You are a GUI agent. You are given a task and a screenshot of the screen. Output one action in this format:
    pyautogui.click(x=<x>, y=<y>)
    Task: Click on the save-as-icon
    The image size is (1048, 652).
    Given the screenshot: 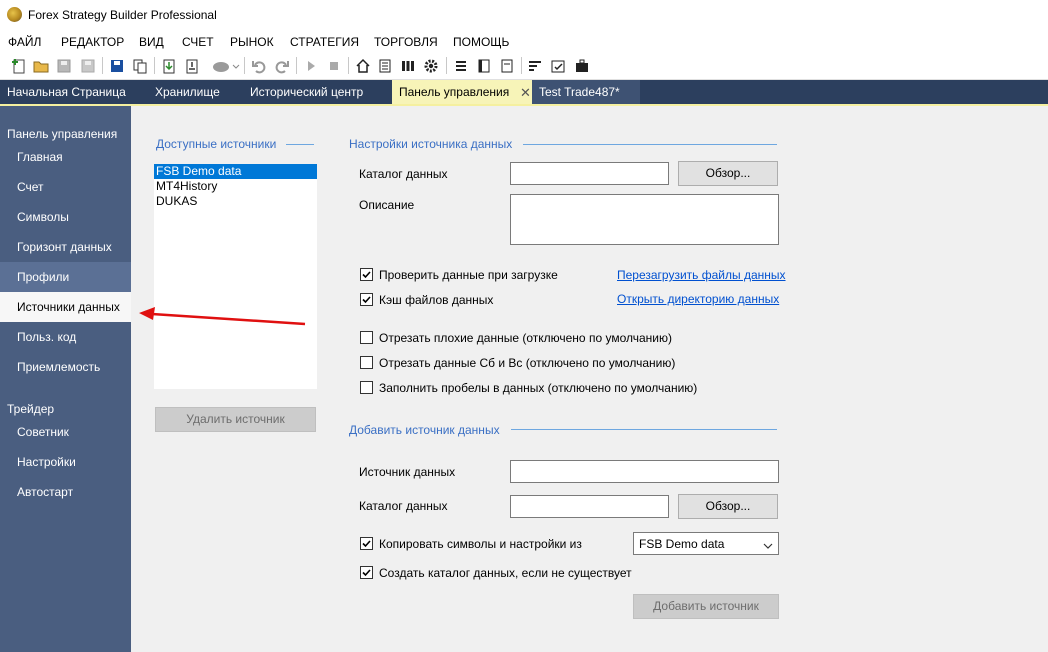 What is the action you would take?
    pyautogui.click(x=88, y=66)
    